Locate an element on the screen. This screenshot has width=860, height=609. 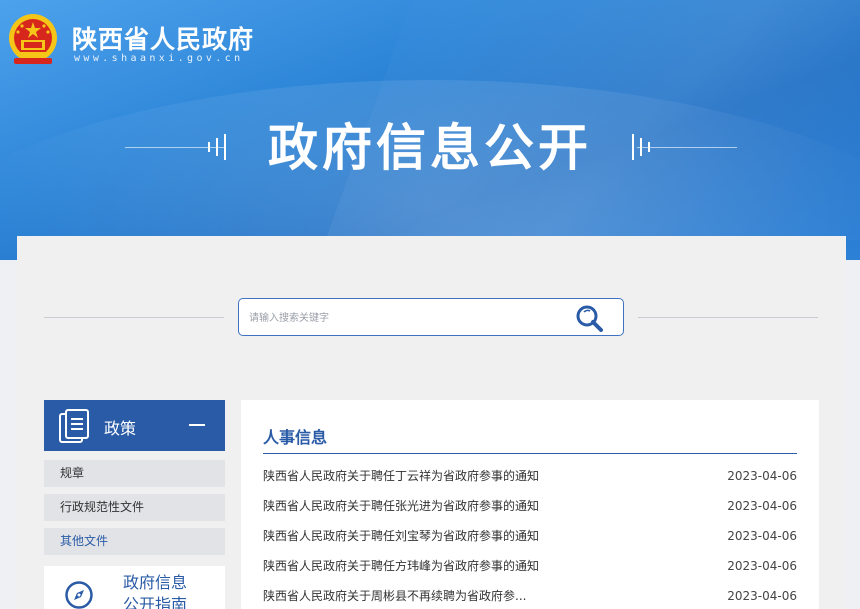
search-divider-left is located at coordinates (134, 317).